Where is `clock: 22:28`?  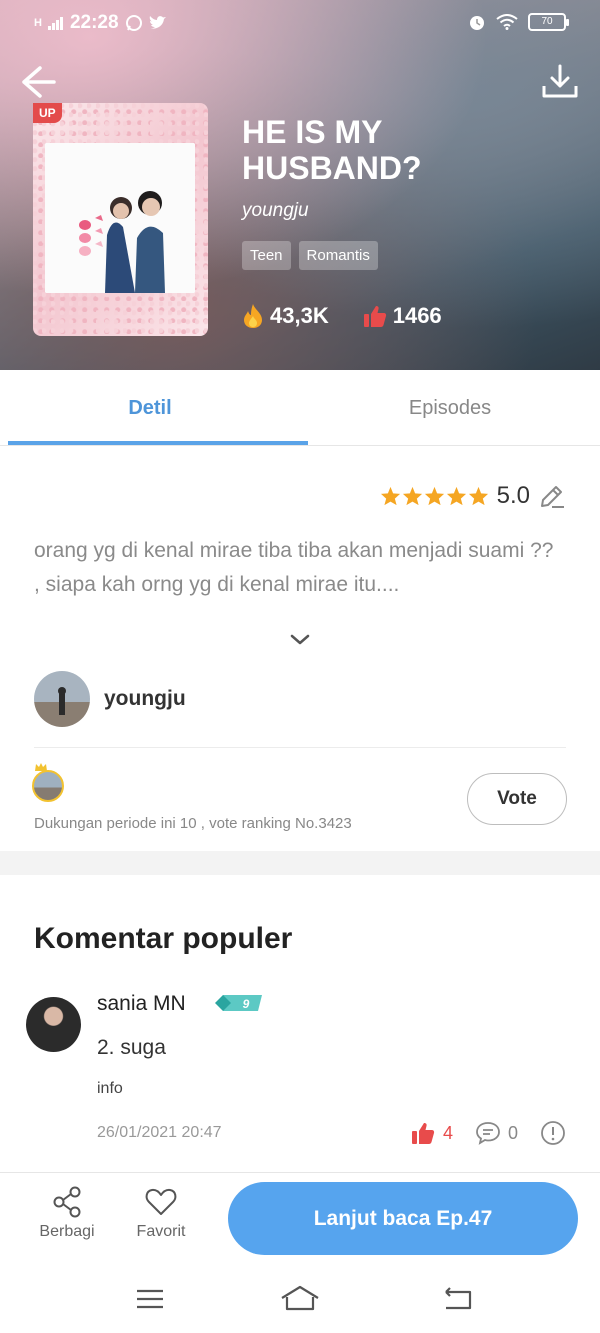
clock: 22:28 is located at coordinates (94, 22).